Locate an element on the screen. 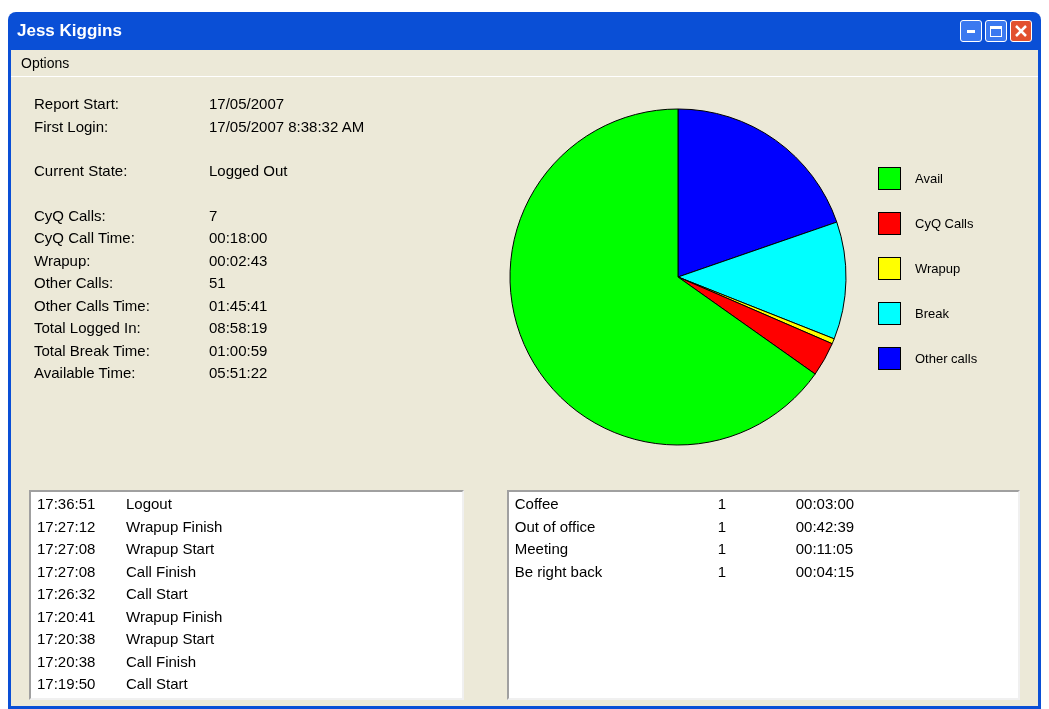  stat-label: CyQ Calls: is located at coordinates (70, 215).